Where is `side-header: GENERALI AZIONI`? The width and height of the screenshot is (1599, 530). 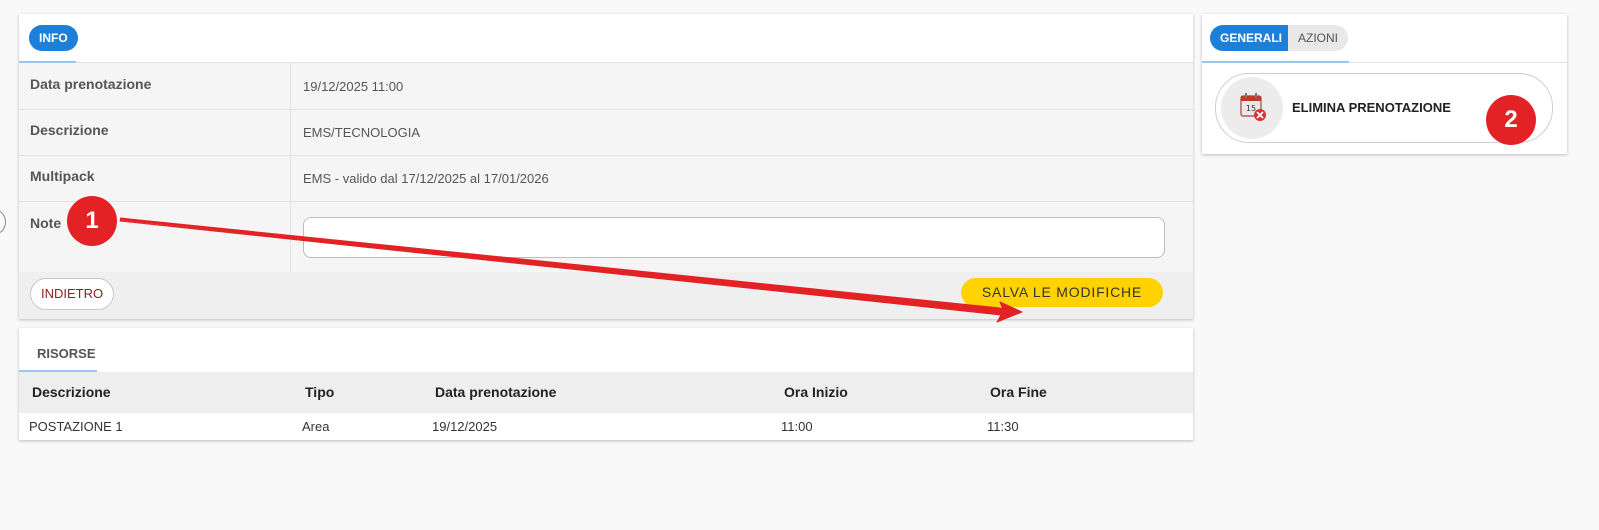
side-header: GENERALI AZIONI is located at coordinates (1384, 38).